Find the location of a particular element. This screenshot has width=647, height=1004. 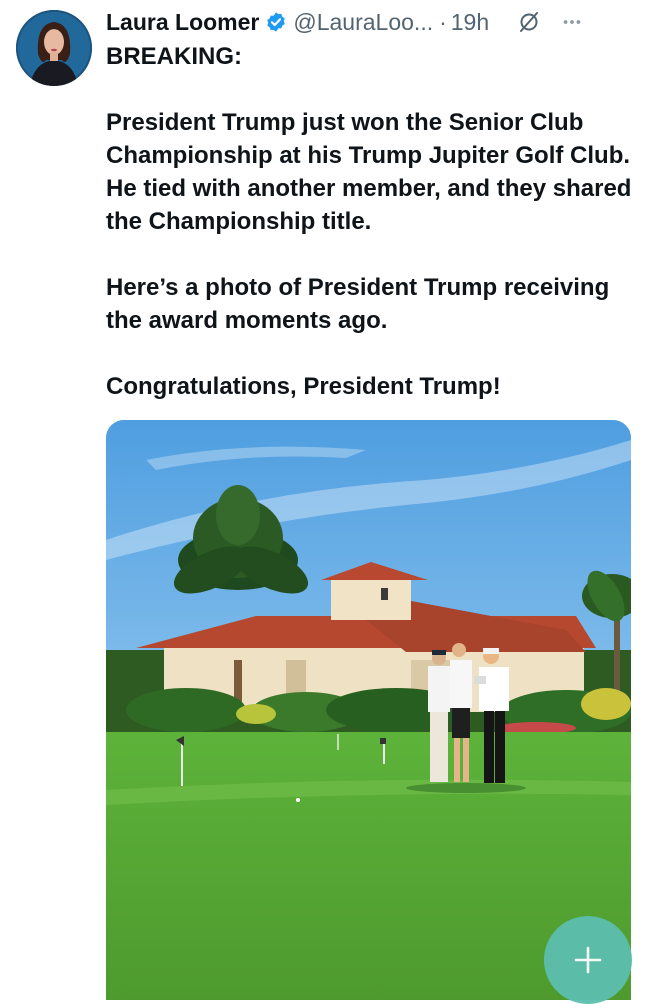

avatar is located at coordinates (54, 48).